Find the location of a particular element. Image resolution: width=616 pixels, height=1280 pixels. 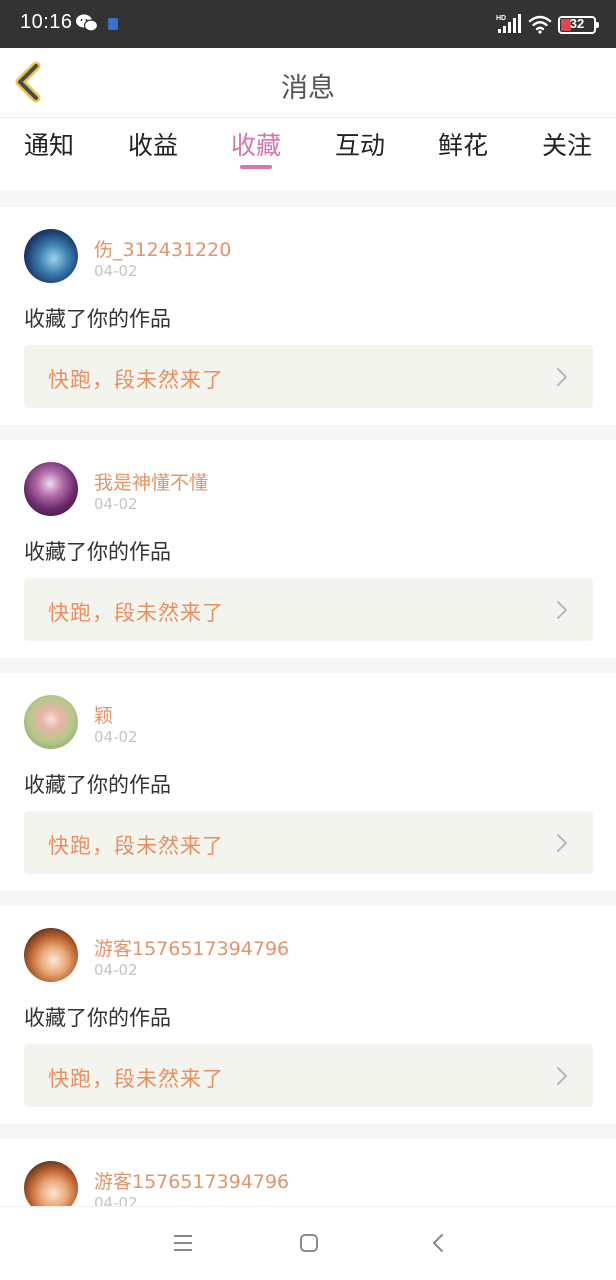

home-icon is located at coordinates (309, 1243).